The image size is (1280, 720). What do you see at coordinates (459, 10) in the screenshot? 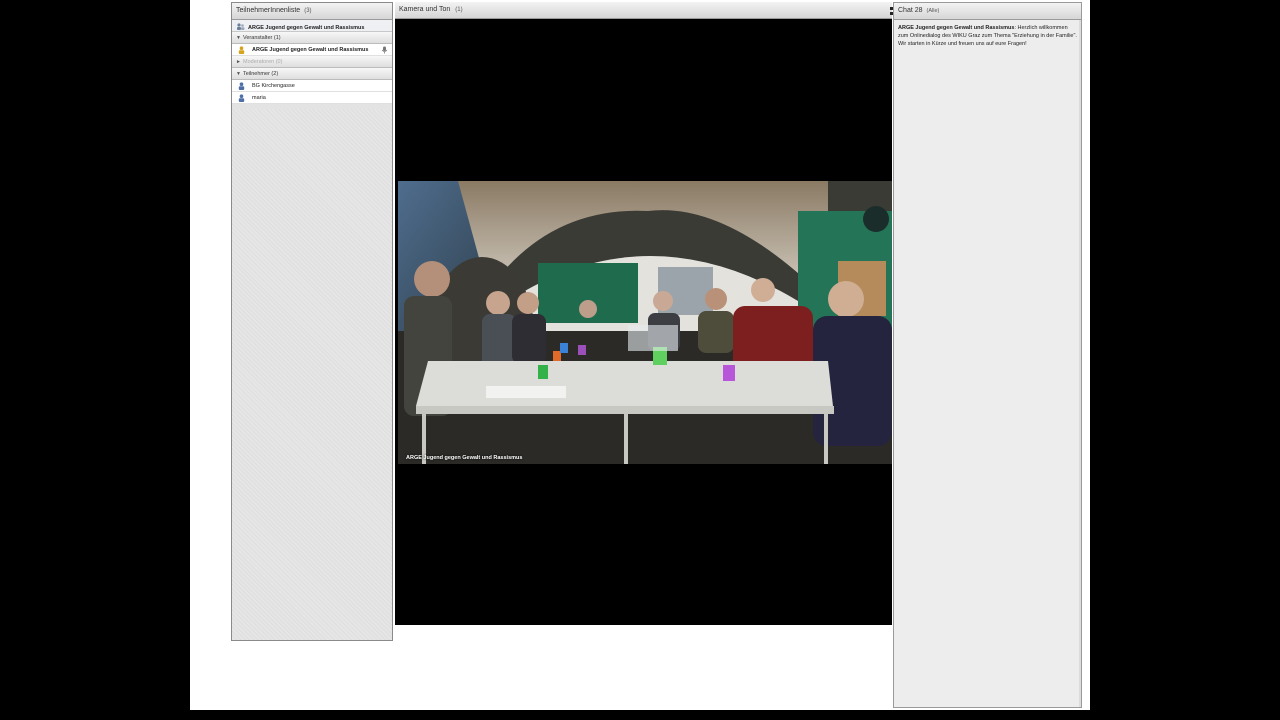
I see `camera-count: (1)` at bounding box center [459, 10].